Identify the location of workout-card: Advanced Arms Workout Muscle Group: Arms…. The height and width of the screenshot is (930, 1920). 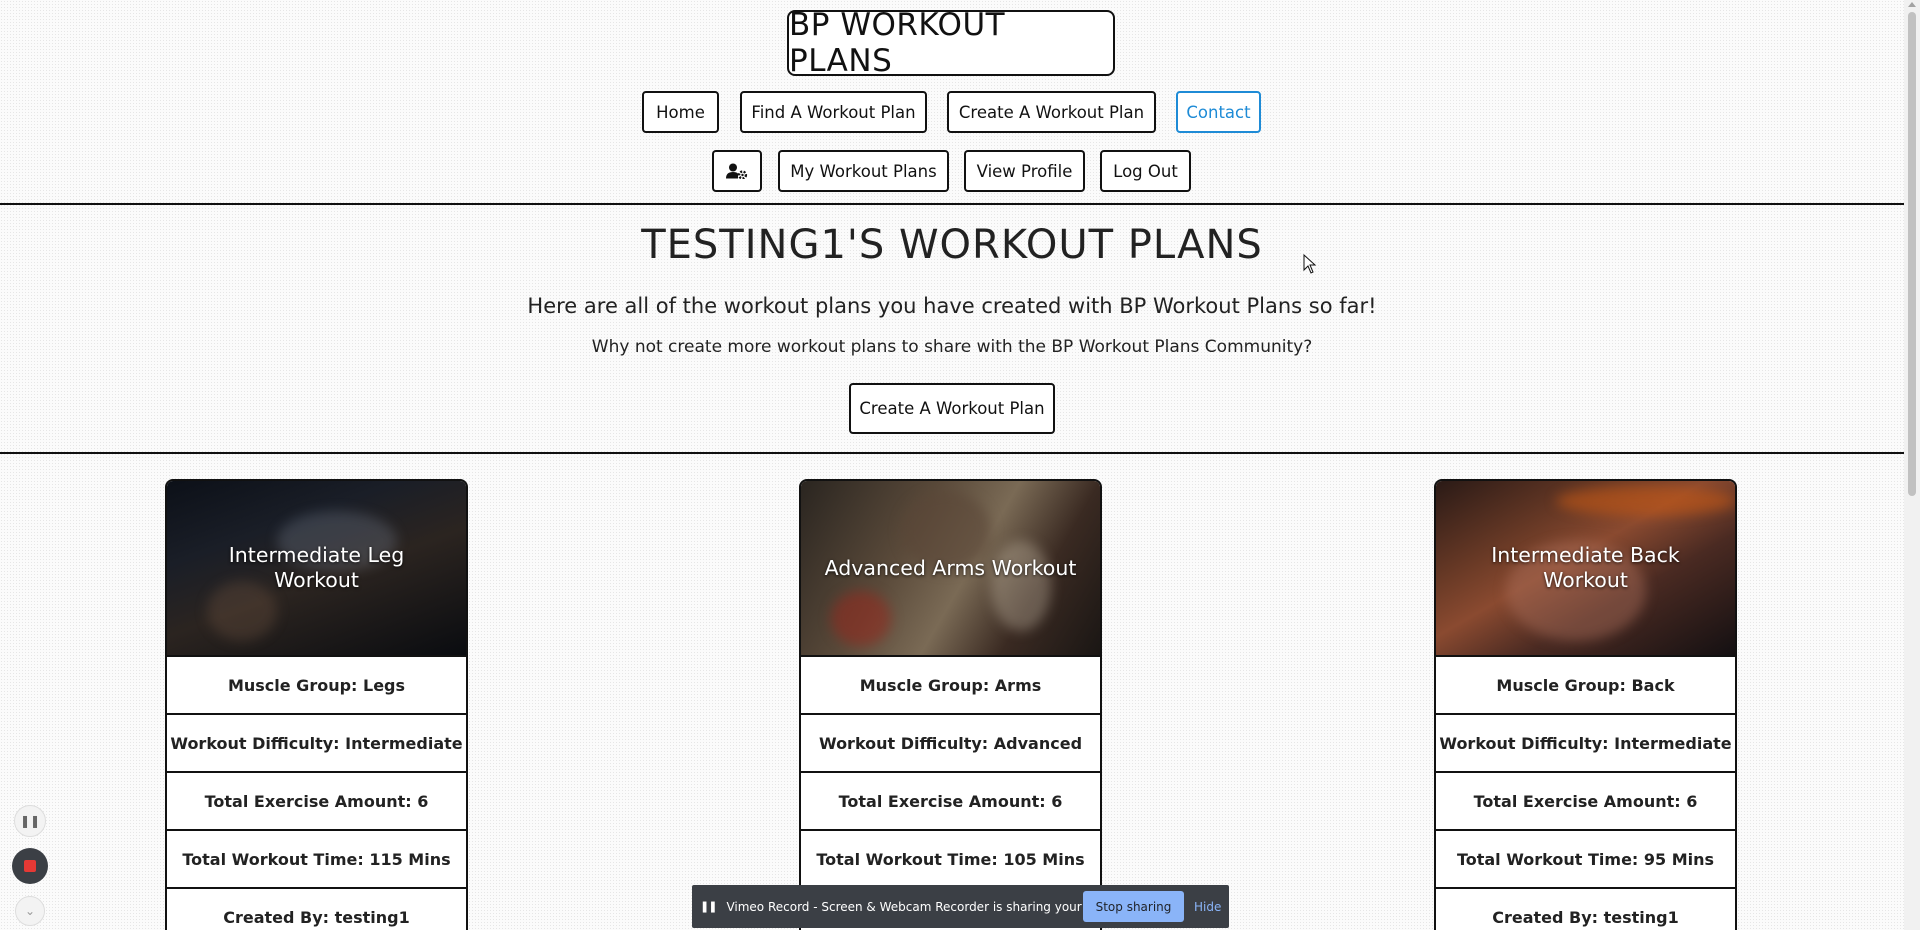
(950, 704).